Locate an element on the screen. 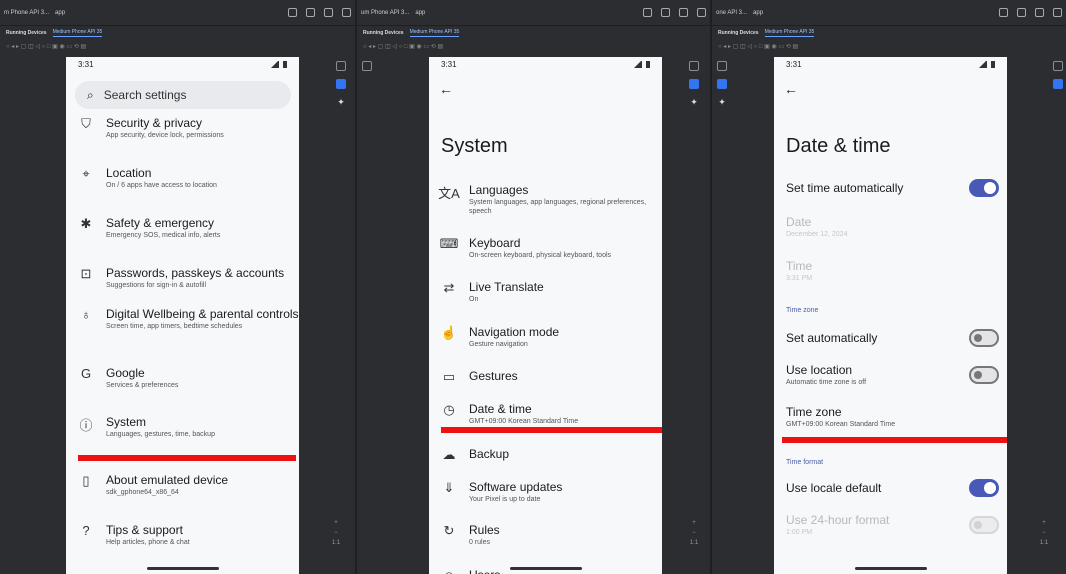 Image resolution: width=1066 pixels, height=574 pixels. settings-item: ⓘ System Languages, gestures, time, backup is located at coordinates (182, 427).